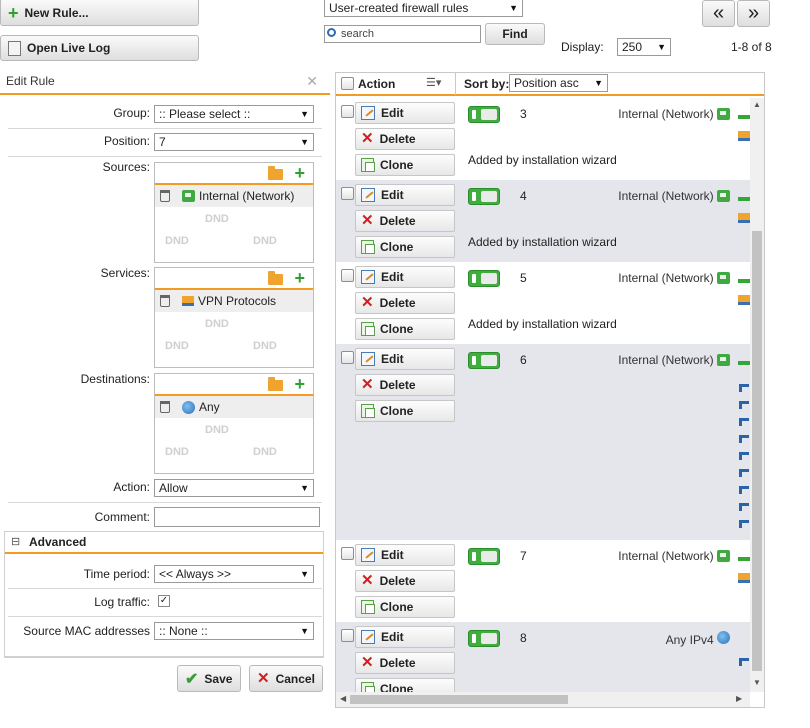 The width and height of the screenshot is (810, 728). I want to click on action-label: Action:, so click(131, 487).